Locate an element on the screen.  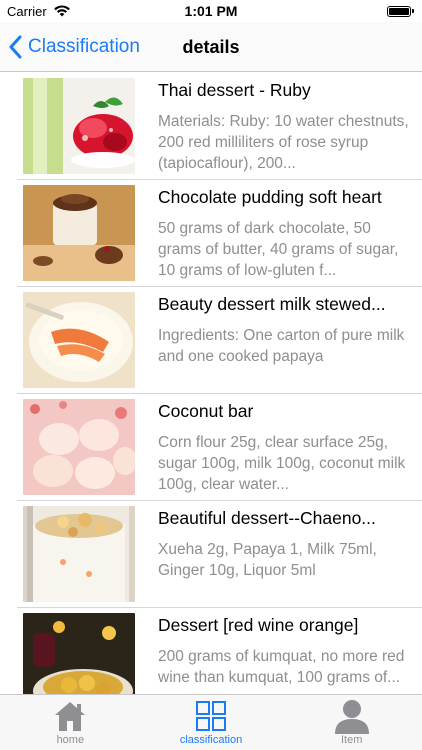
item-title: Chocolate pudding soft heart is located at coordinates (270, 197).